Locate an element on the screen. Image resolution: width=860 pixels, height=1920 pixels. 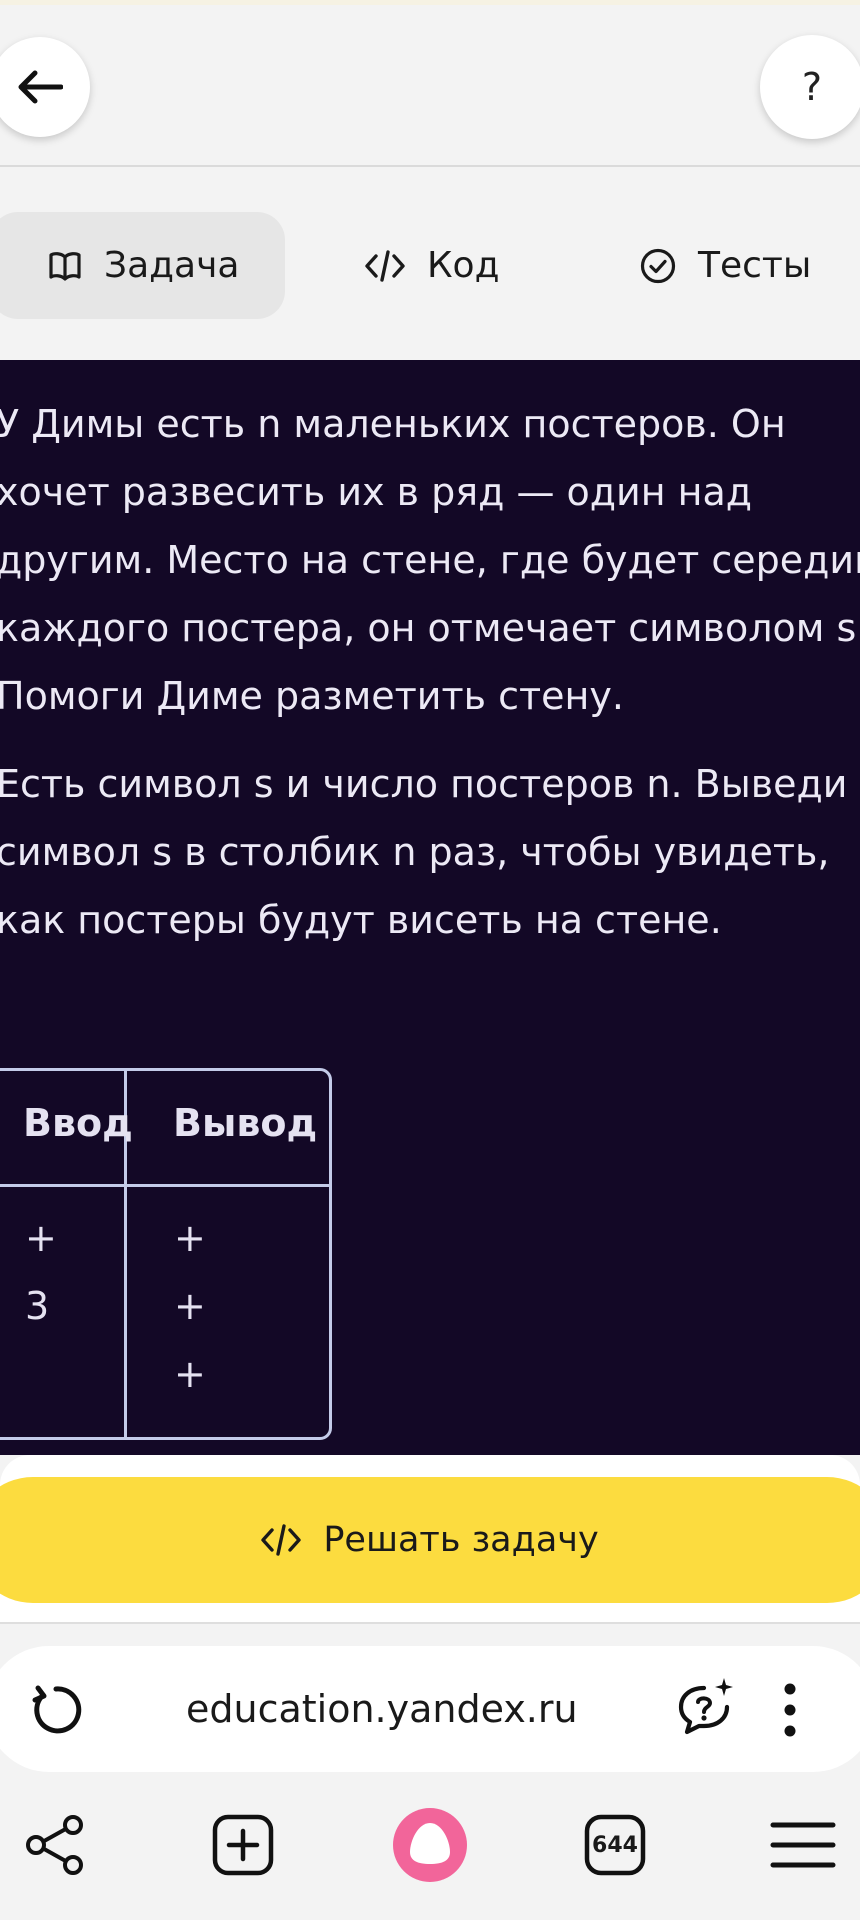
back-button is located at coordinates (45, 87).